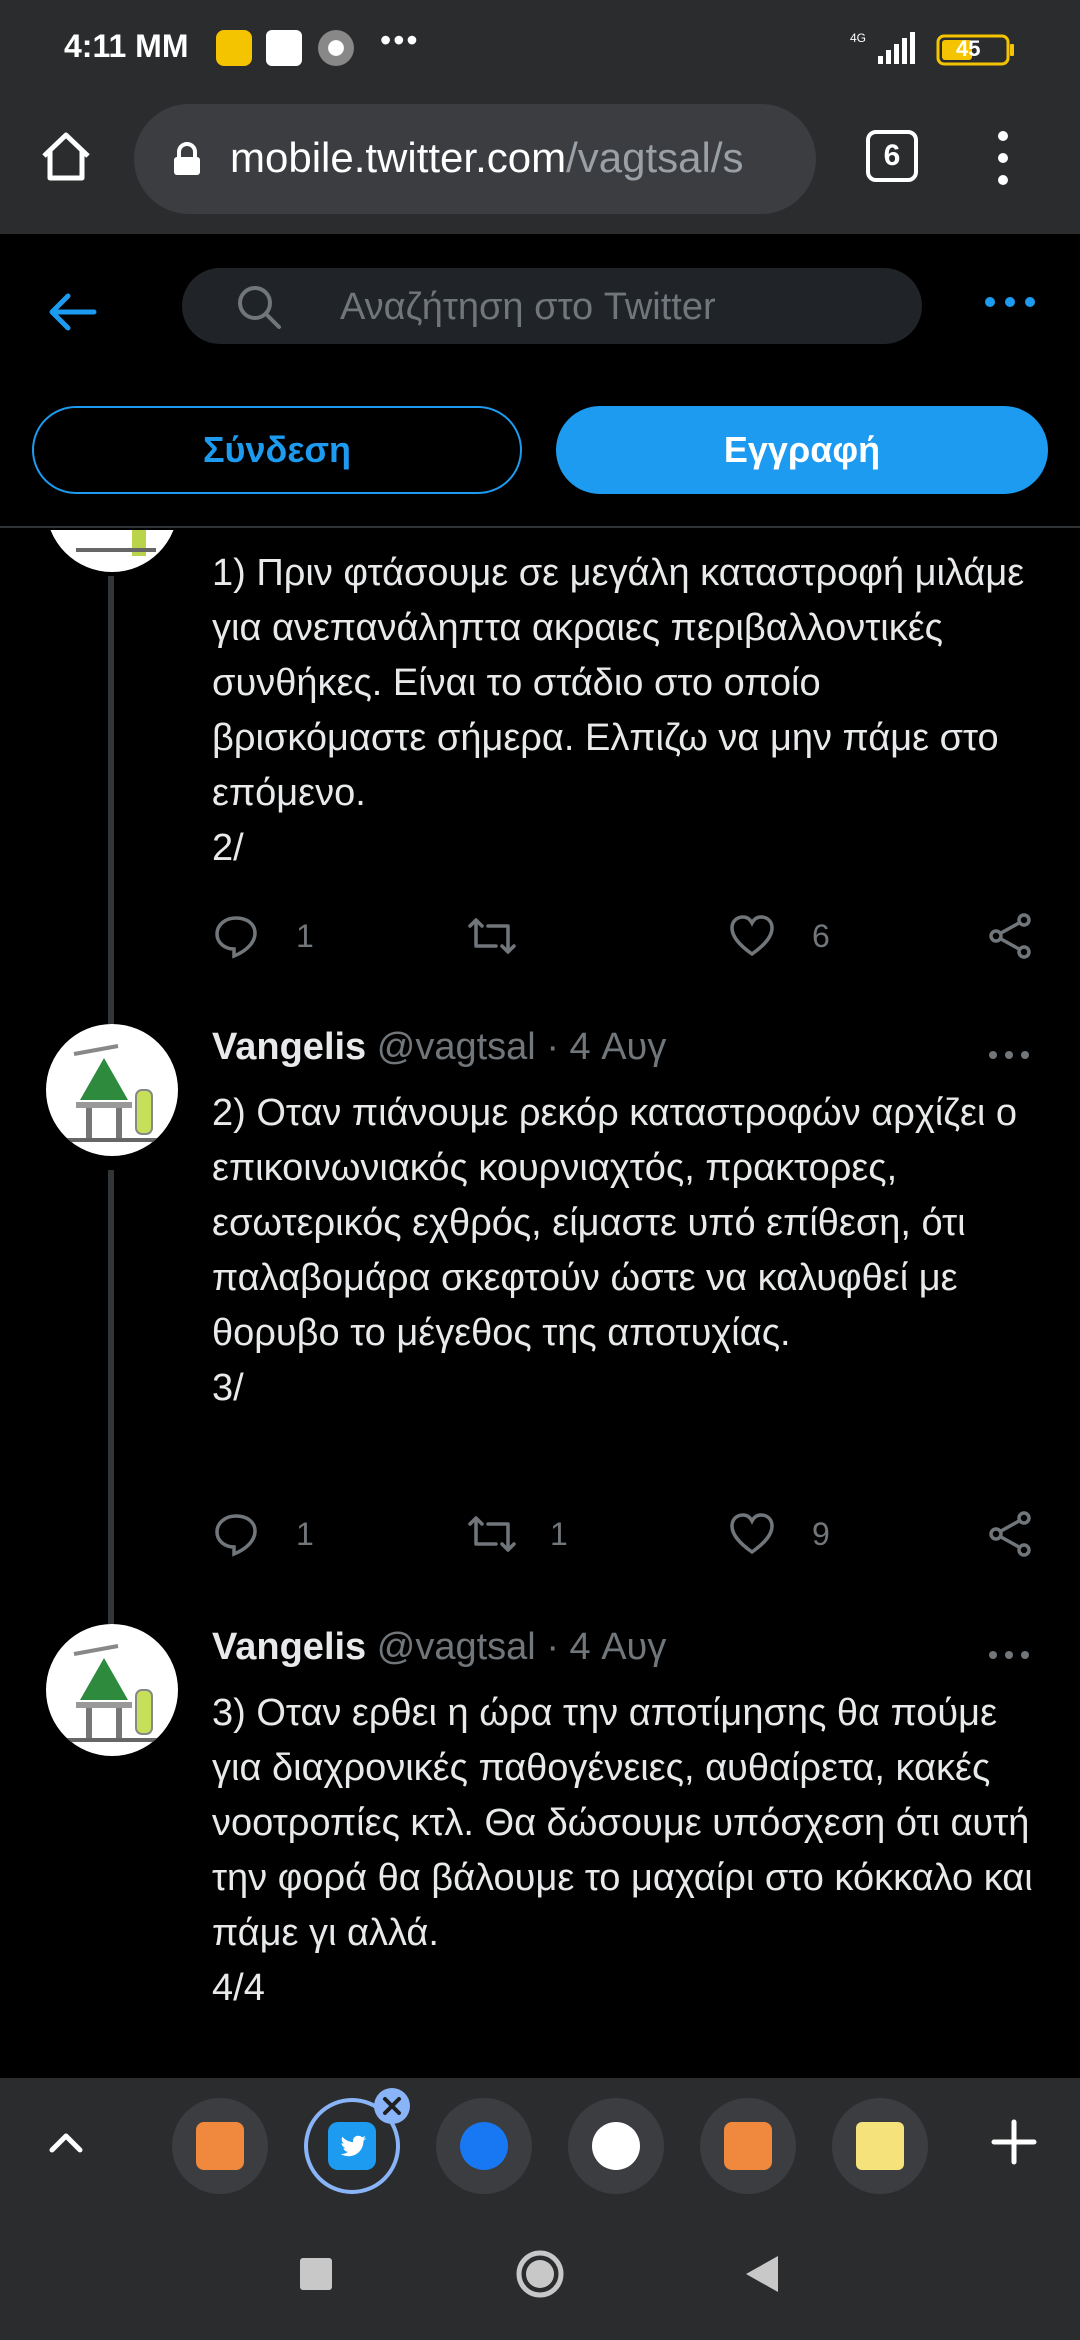 The height and width of the screenshot is (2340, 1080). I want to click on header-divider, so click(540, 527).